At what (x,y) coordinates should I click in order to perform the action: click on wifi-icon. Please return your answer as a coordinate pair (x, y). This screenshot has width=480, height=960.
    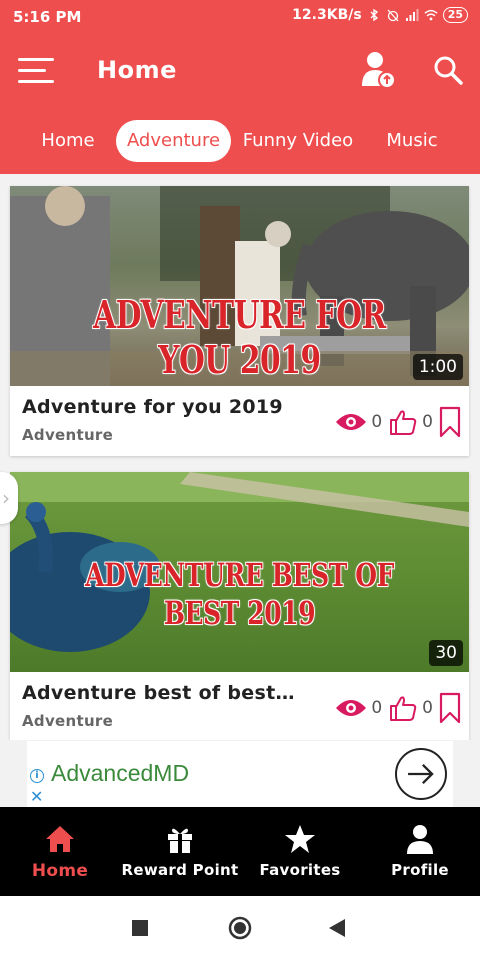
    Looking at the image, I should click on (431, 15).